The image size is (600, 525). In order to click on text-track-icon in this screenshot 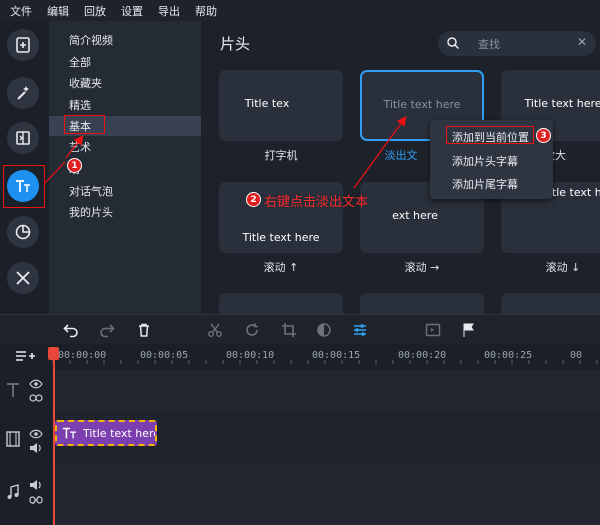, I will do `click(13, 390)`.